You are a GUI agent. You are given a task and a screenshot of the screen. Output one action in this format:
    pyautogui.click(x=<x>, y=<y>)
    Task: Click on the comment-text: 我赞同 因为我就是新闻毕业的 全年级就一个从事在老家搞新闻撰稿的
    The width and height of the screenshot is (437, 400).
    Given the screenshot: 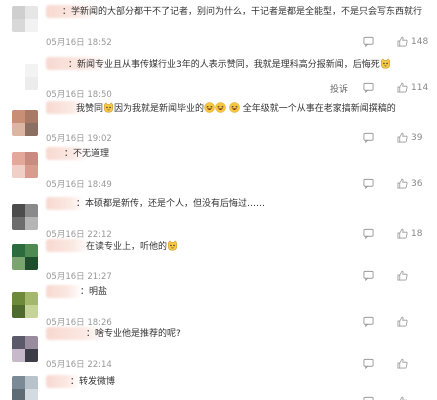 What is the action you would take?
    pyautogui.click(x=236, y=108)
    